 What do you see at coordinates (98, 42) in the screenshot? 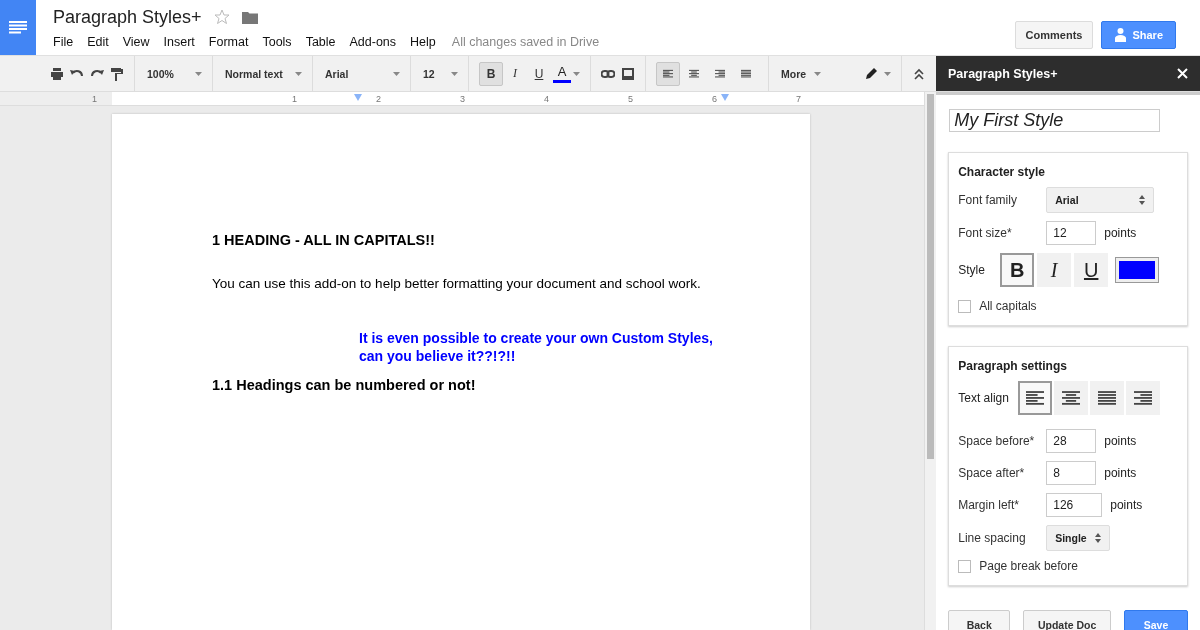
I see `menu-item: Edit` at bounding box center [98, 42].